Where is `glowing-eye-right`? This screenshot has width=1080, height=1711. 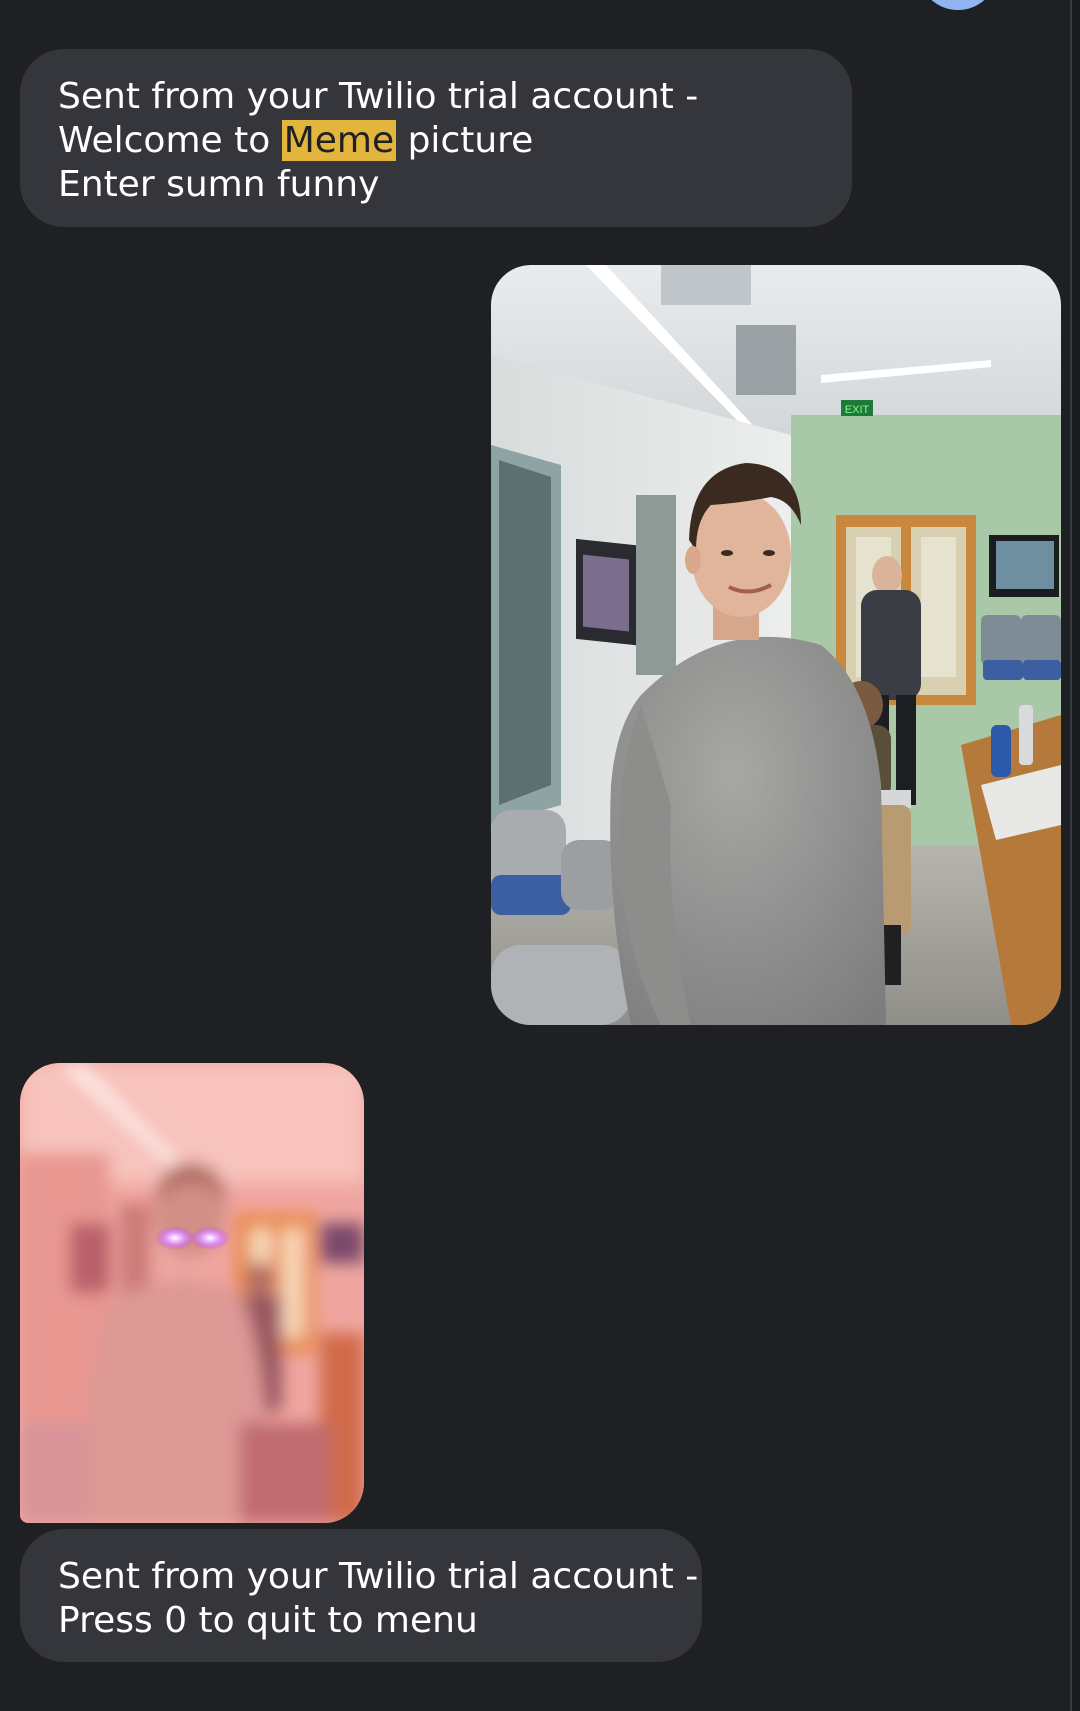 glowing-eye-right is located at coordinates (210, 1238).